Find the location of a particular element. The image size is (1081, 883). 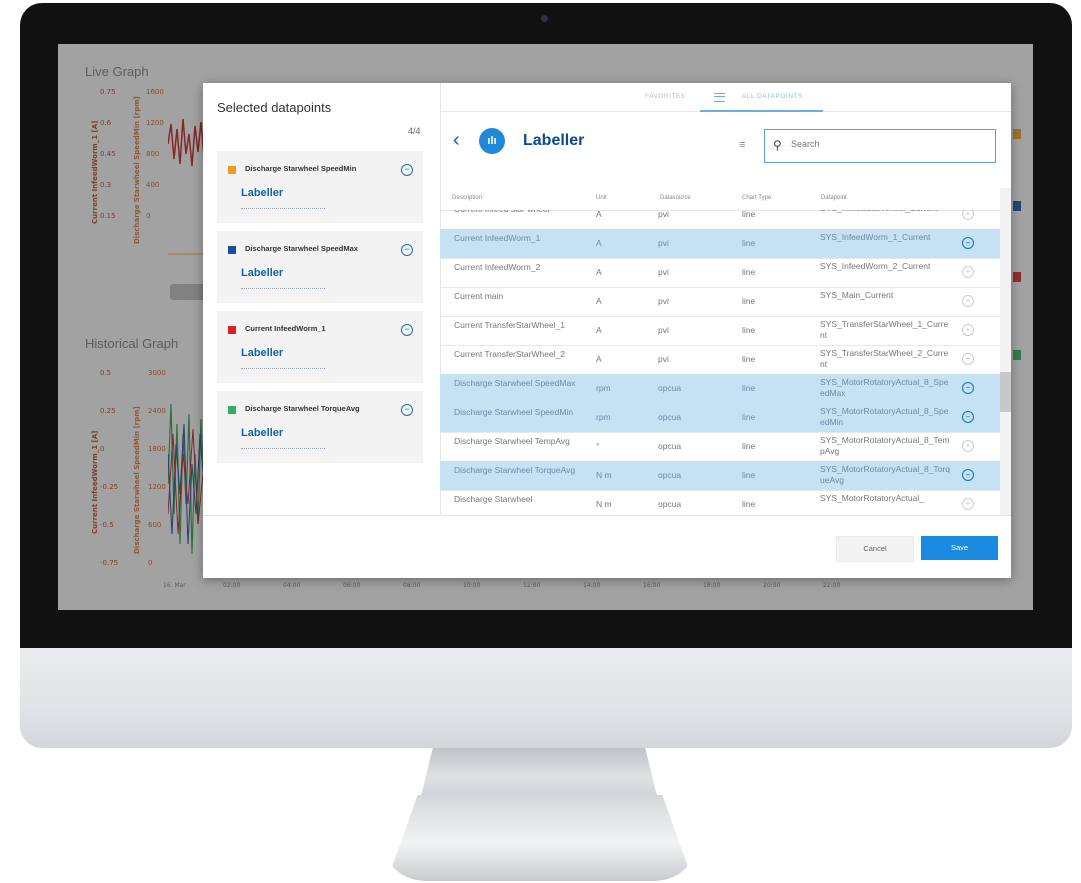

row-description: Discharge Starwheel TempAvg is located at coordinates (512, 441).